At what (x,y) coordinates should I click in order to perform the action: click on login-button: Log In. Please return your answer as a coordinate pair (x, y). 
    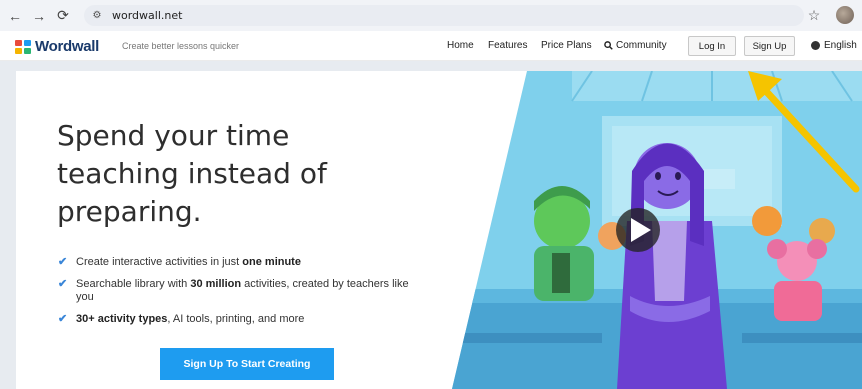
    Looking at the image, I should click on (712, 46).